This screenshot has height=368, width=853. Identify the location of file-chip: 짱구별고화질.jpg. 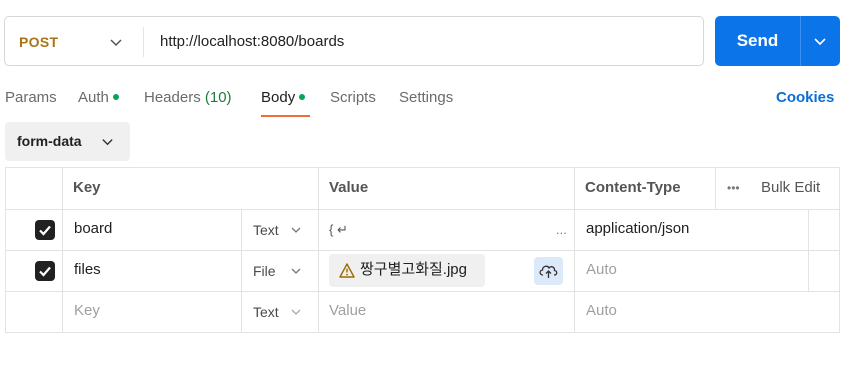
(407, 270).